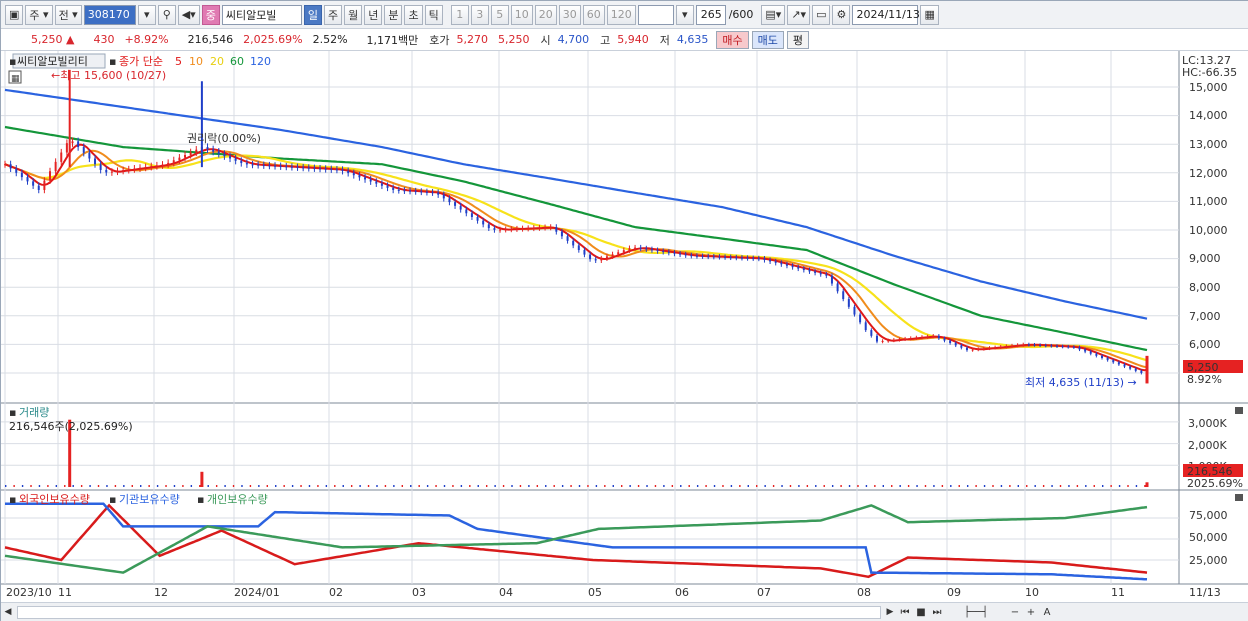 Image resolution: width=1248 pixels, height=621 pixels. What do you see at coordinates (8, 612) in the screenshot?
I see `scroll-left-icon: ◀` at bounding box center [8, 612].